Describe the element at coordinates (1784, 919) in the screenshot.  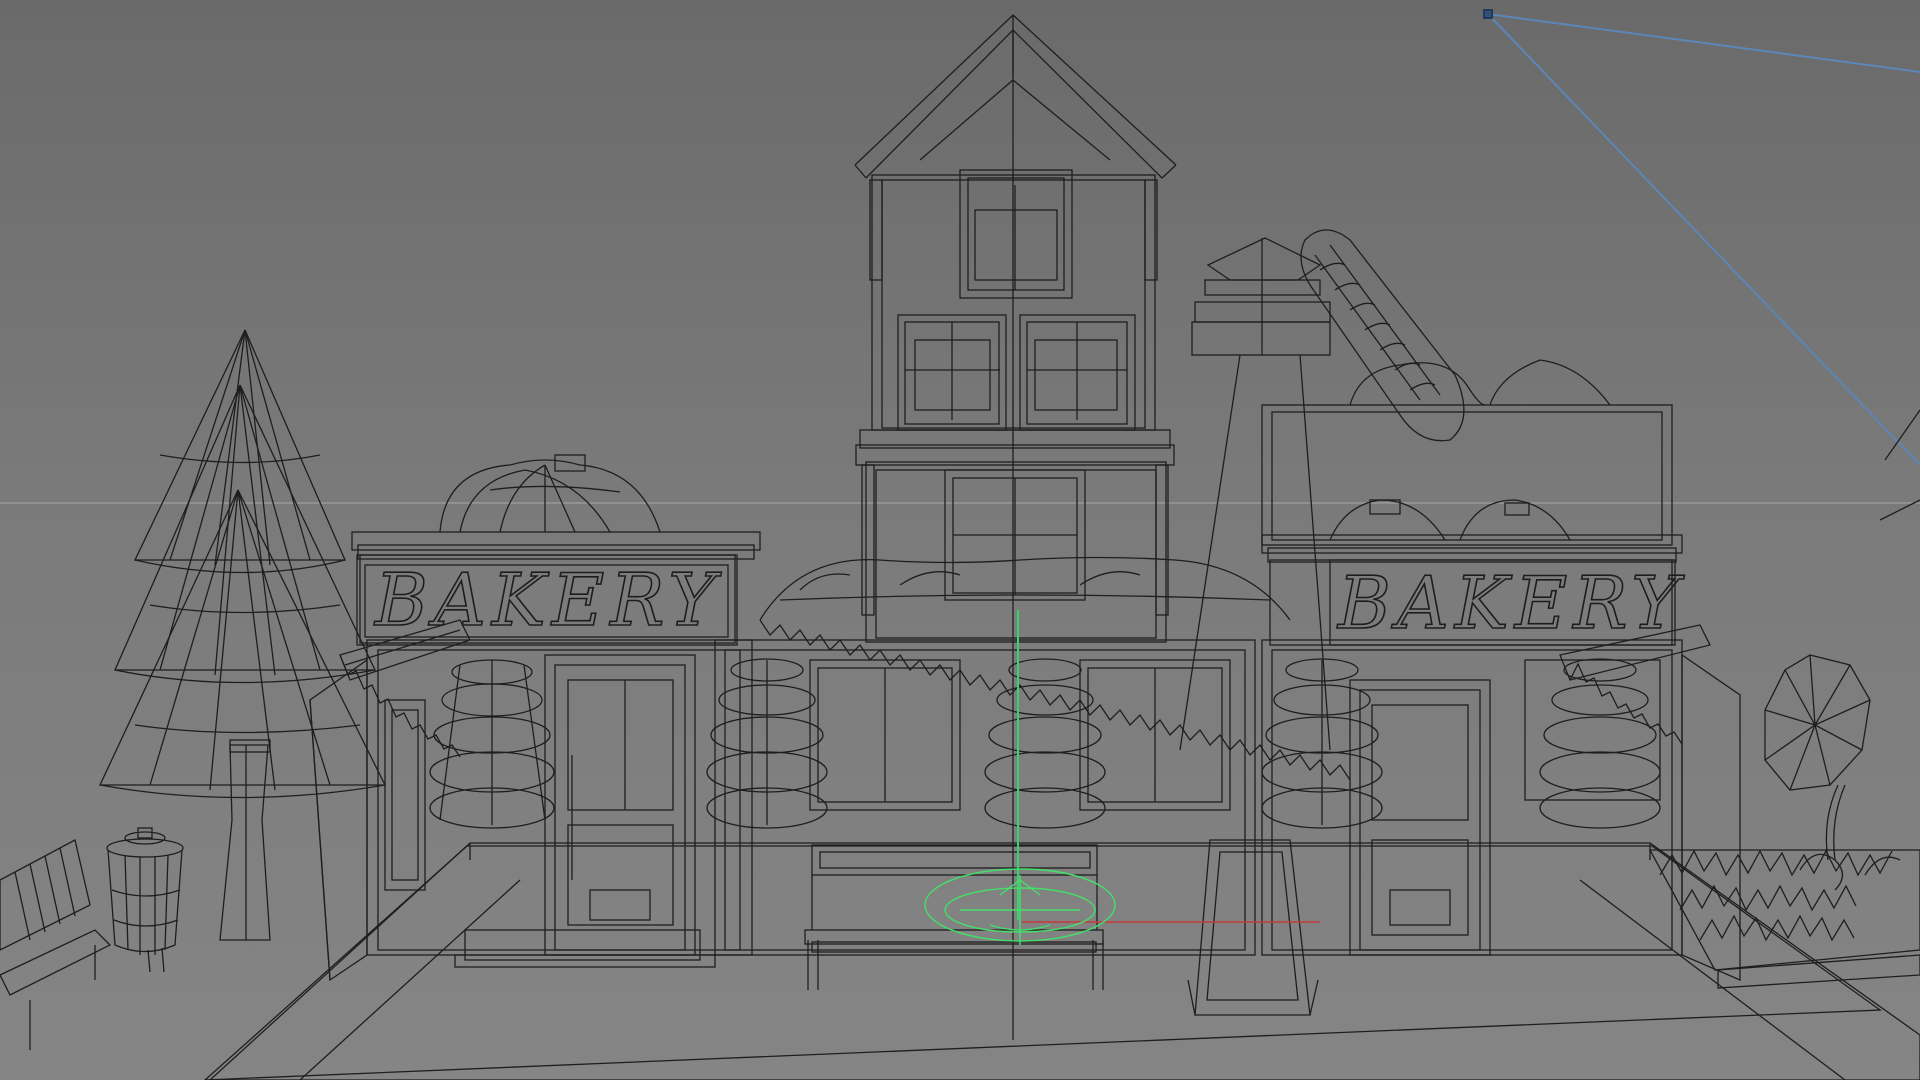
I see `flower-bed` at that location.